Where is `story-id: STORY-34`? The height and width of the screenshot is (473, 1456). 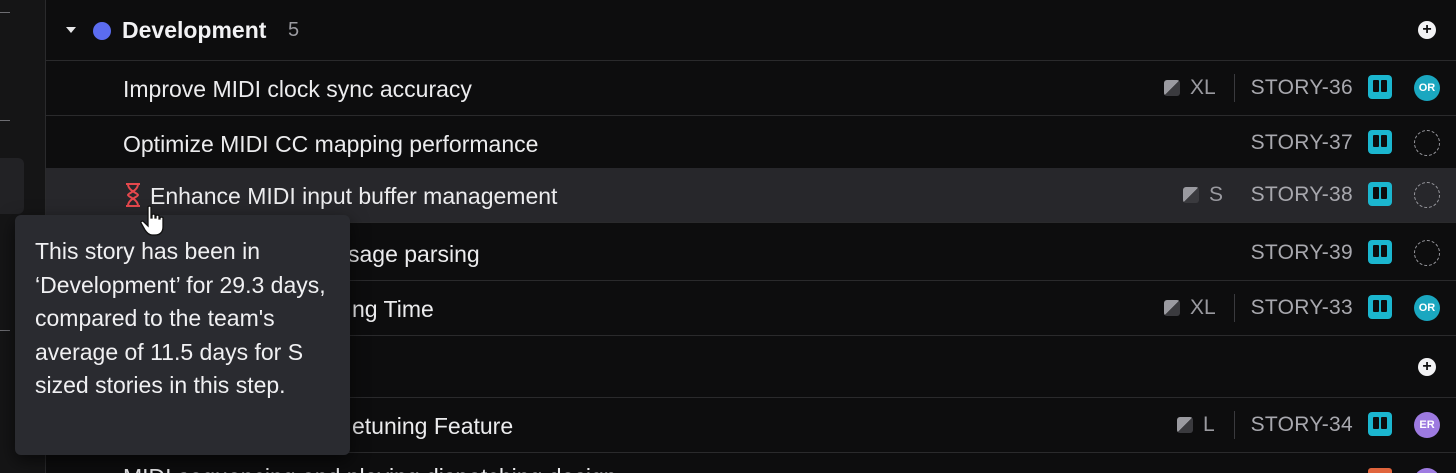
story-id: STORY-34 is located at coordinates (1302, 425).